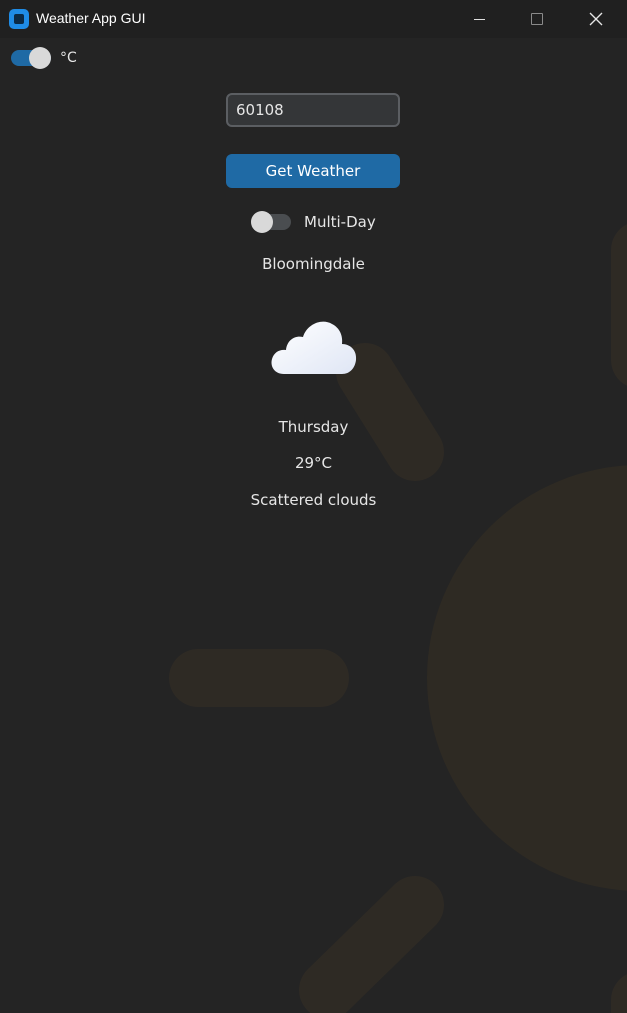  I want to click on forecast-day: Thursday, so click(313, 427).